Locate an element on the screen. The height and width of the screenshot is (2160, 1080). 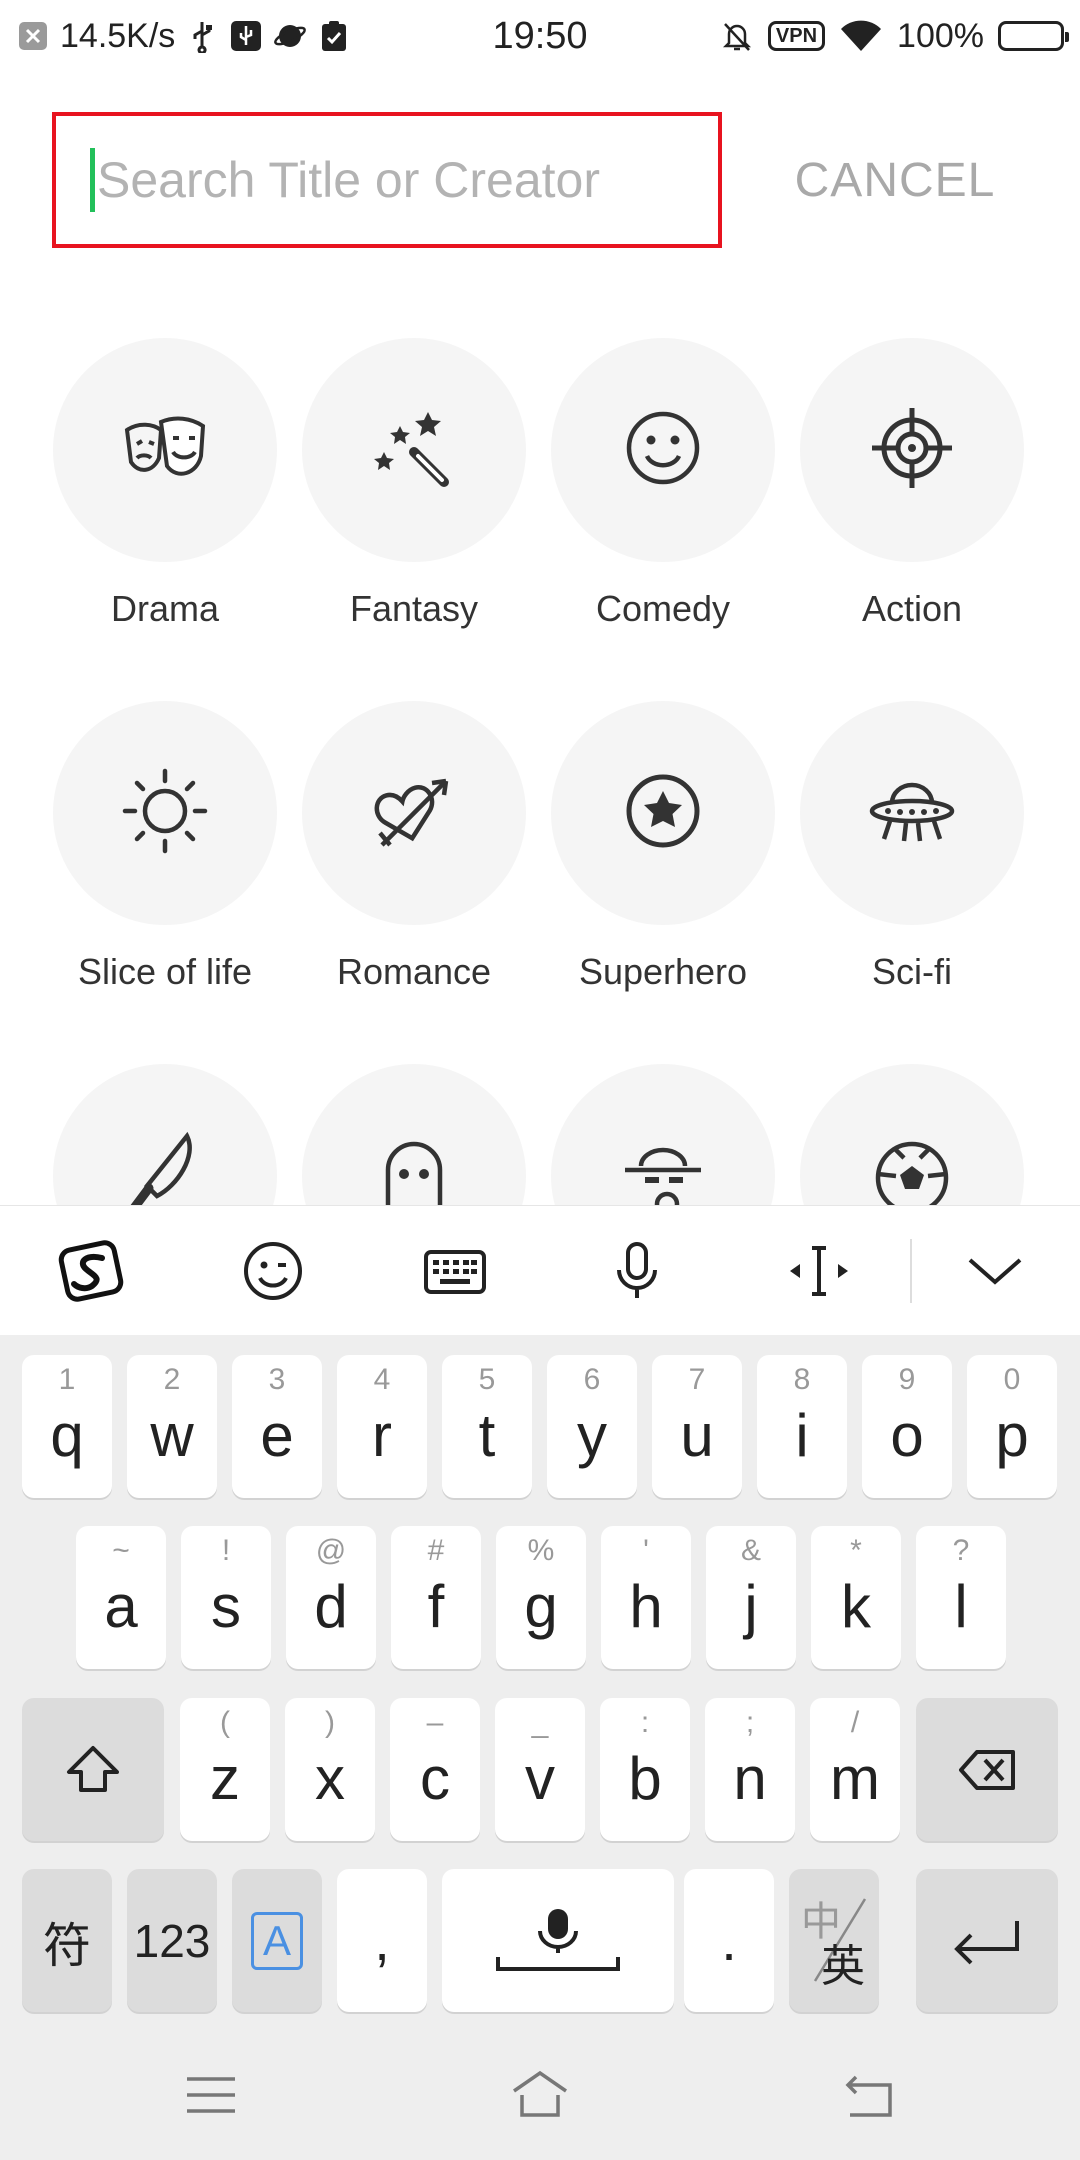
smiley-icon is located at coordinates (663, 450).